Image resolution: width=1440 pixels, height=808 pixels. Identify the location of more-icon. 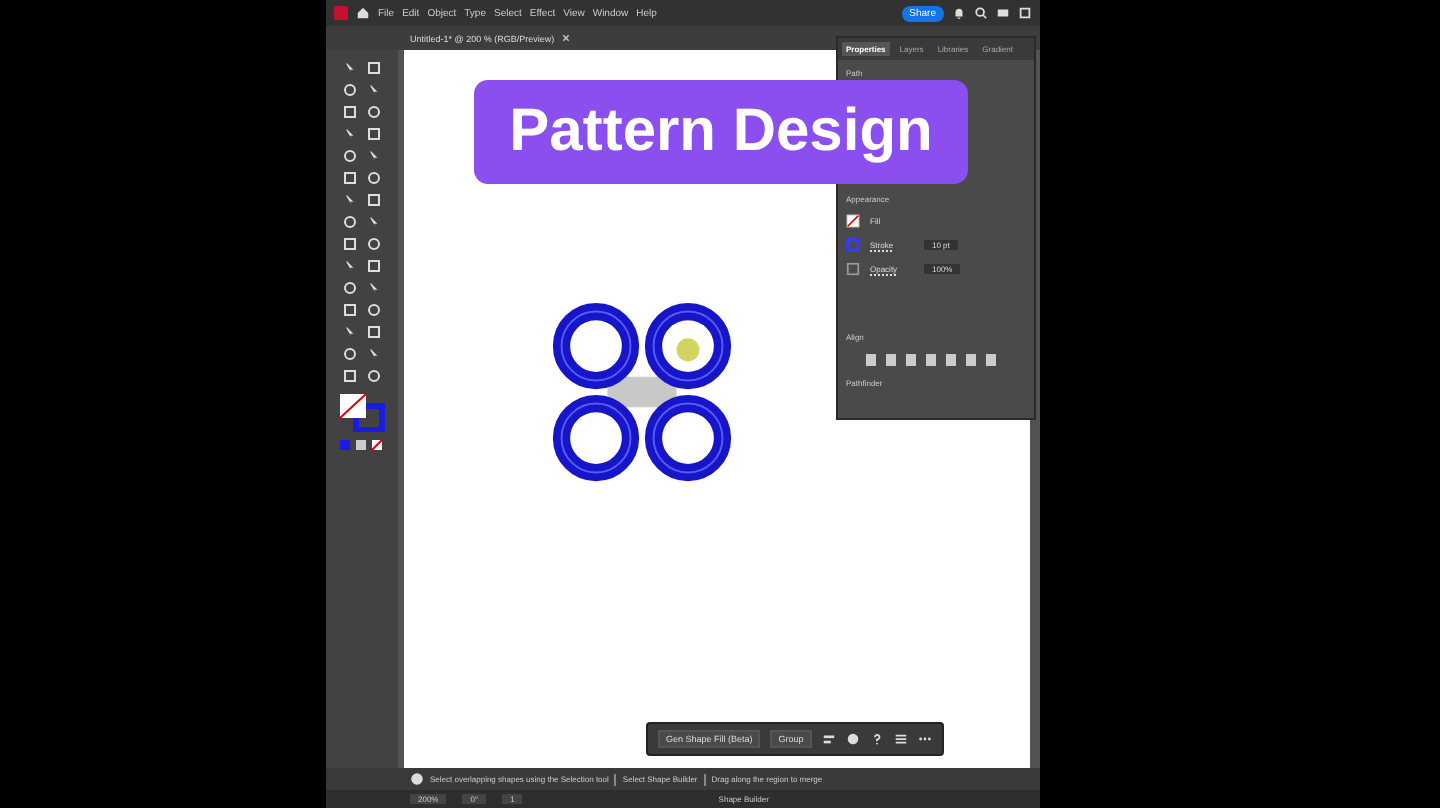
(924, 739).